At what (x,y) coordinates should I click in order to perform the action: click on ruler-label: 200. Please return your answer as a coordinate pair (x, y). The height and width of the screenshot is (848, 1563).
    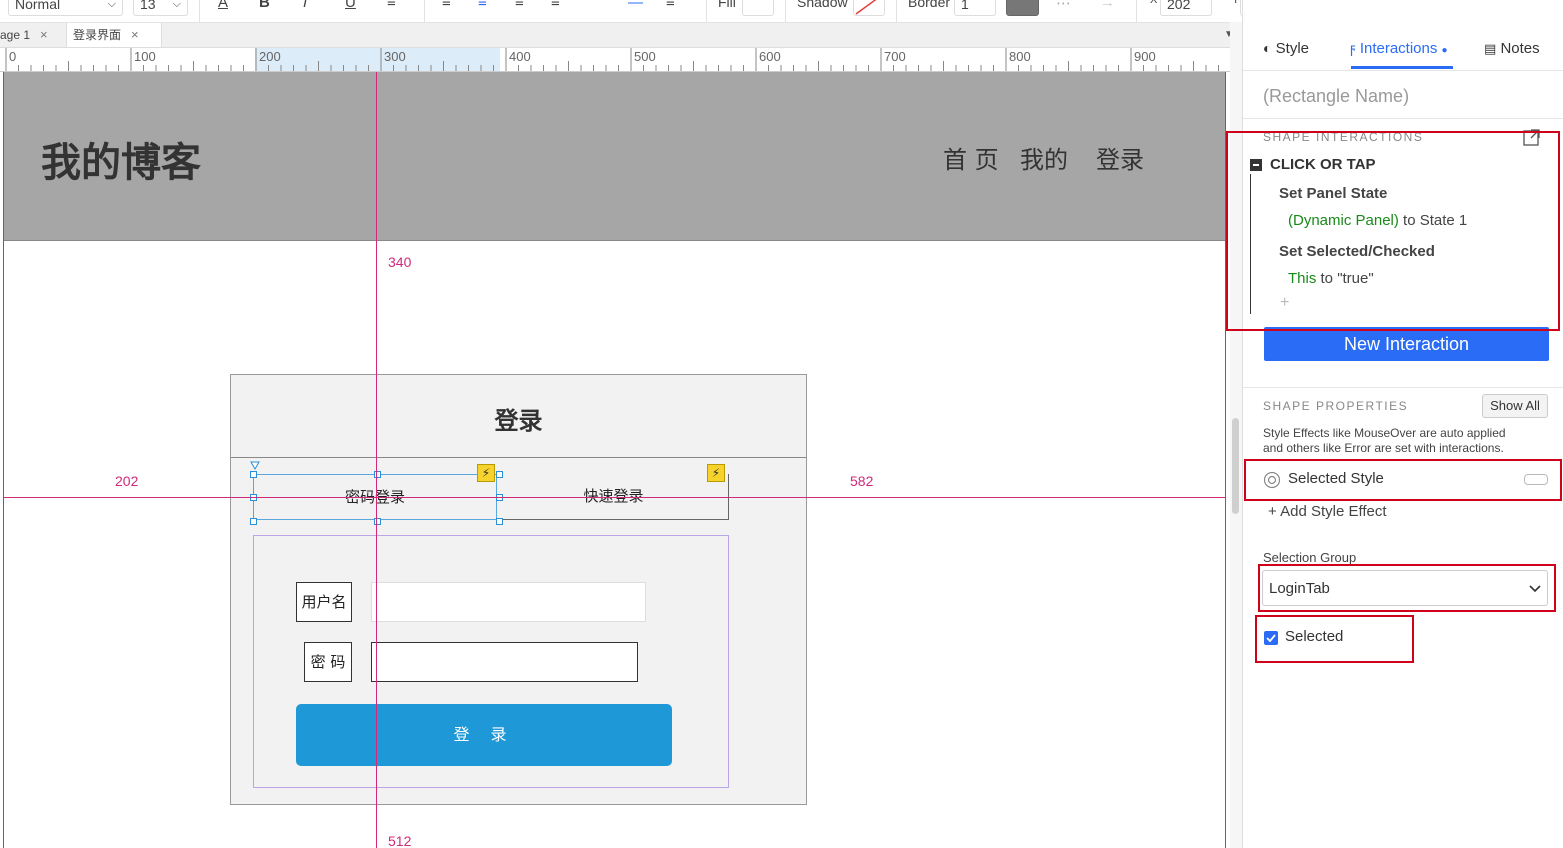
    Looking at the image, I should click on (270, 56).